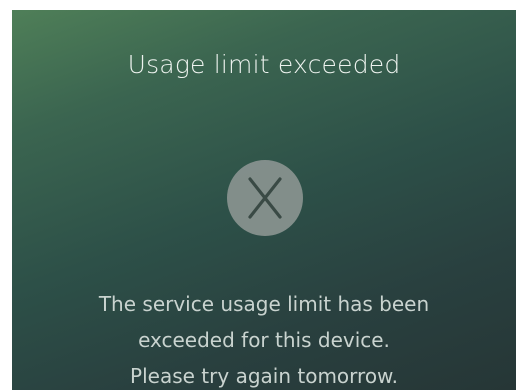 The image size is (516, 390). I want to click on error-x-circle-icon, so click(265, 198).